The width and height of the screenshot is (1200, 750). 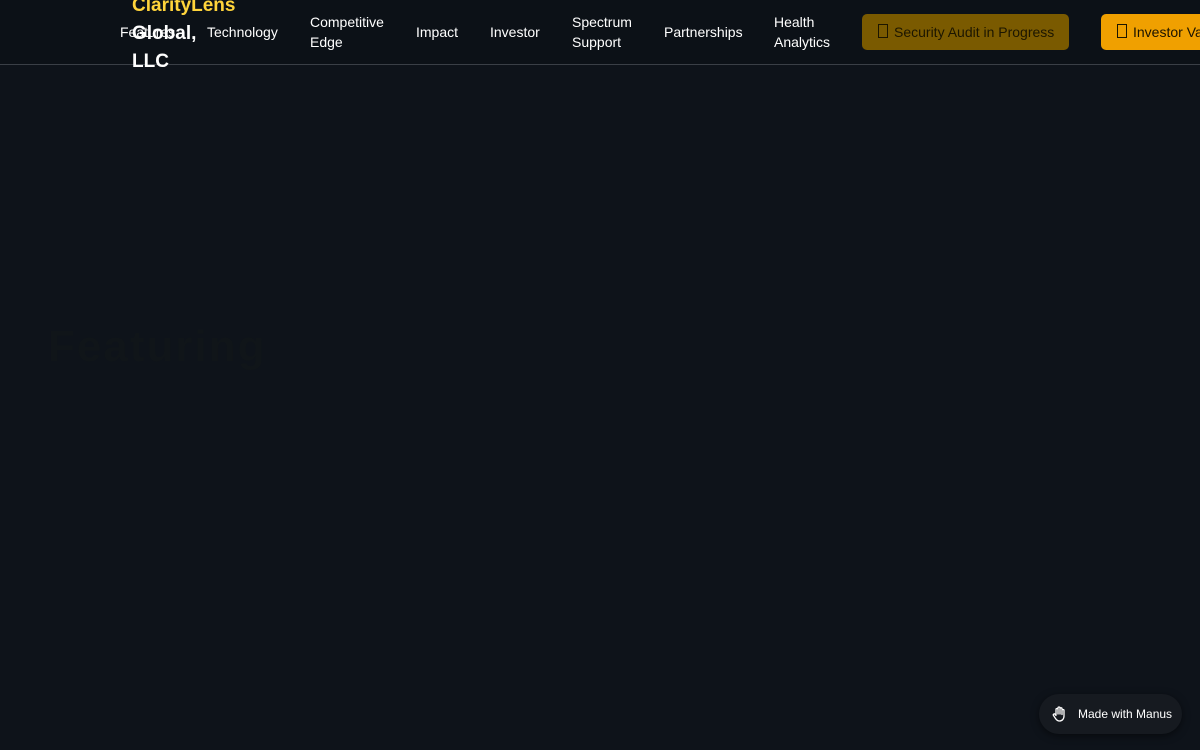 What do you see at coordinates (802, 42) in the screenshot?
I see `nav-health-line2: Analytics` at bounding box center [802, 42].